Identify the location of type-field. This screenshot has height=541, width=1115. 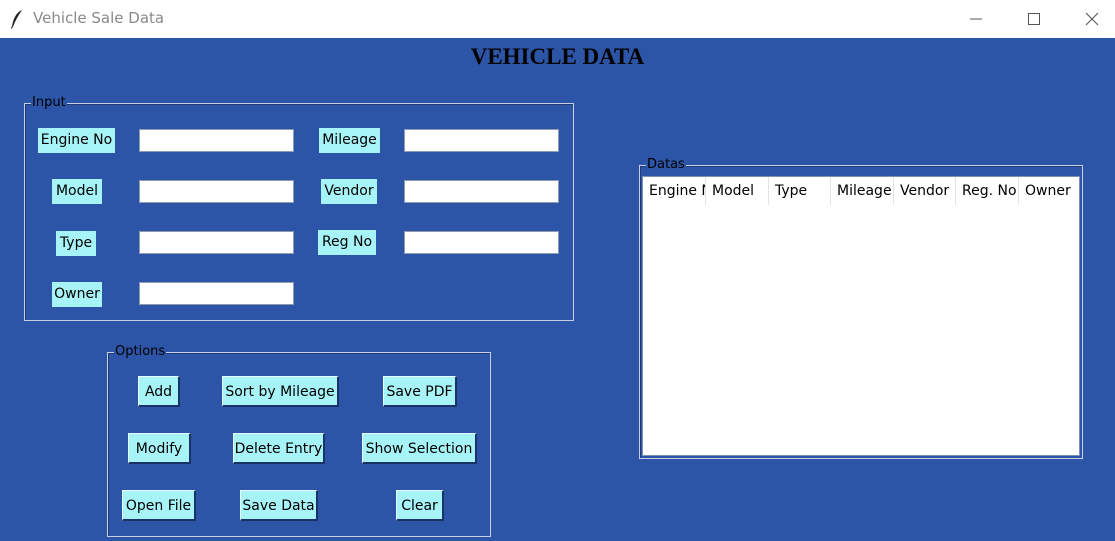
(216, 242).